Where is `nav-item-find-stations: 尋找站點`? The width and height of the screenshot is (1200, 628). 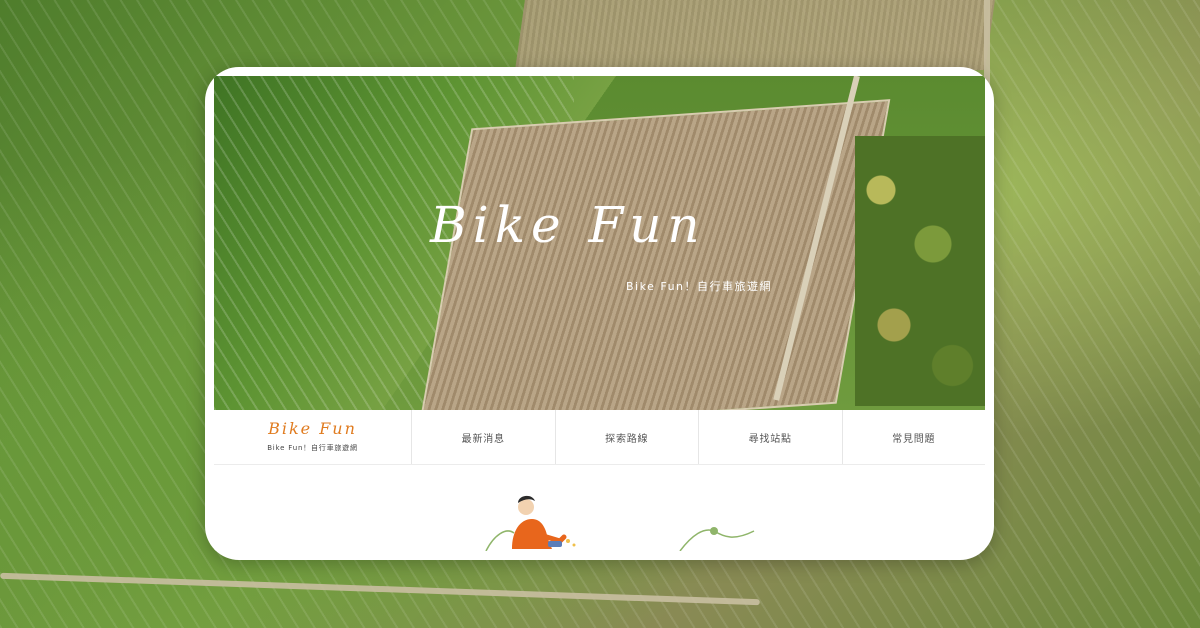
nav-item-find-stations: 尋找站點 is located at coordinates (771, 437).